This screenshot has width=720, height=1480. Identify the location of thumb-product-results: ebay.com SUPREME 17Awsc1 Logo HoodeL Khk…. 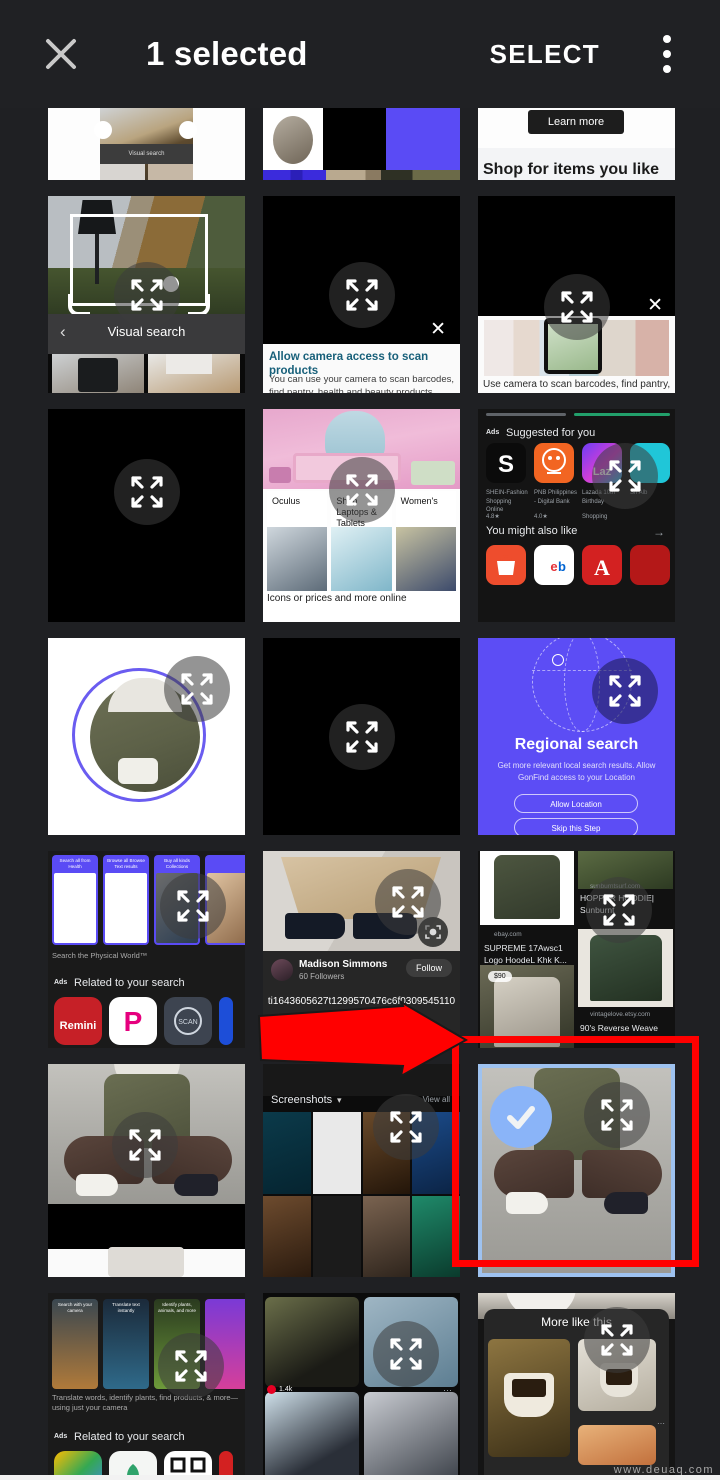
(576, 949).